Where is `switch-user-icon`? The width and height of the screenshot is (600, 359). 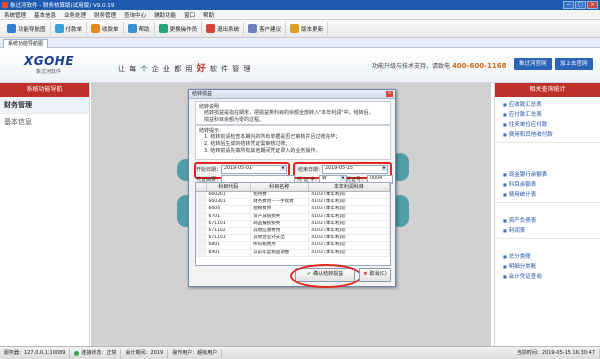 switch-user-icon is located at coordinates (163, 28).